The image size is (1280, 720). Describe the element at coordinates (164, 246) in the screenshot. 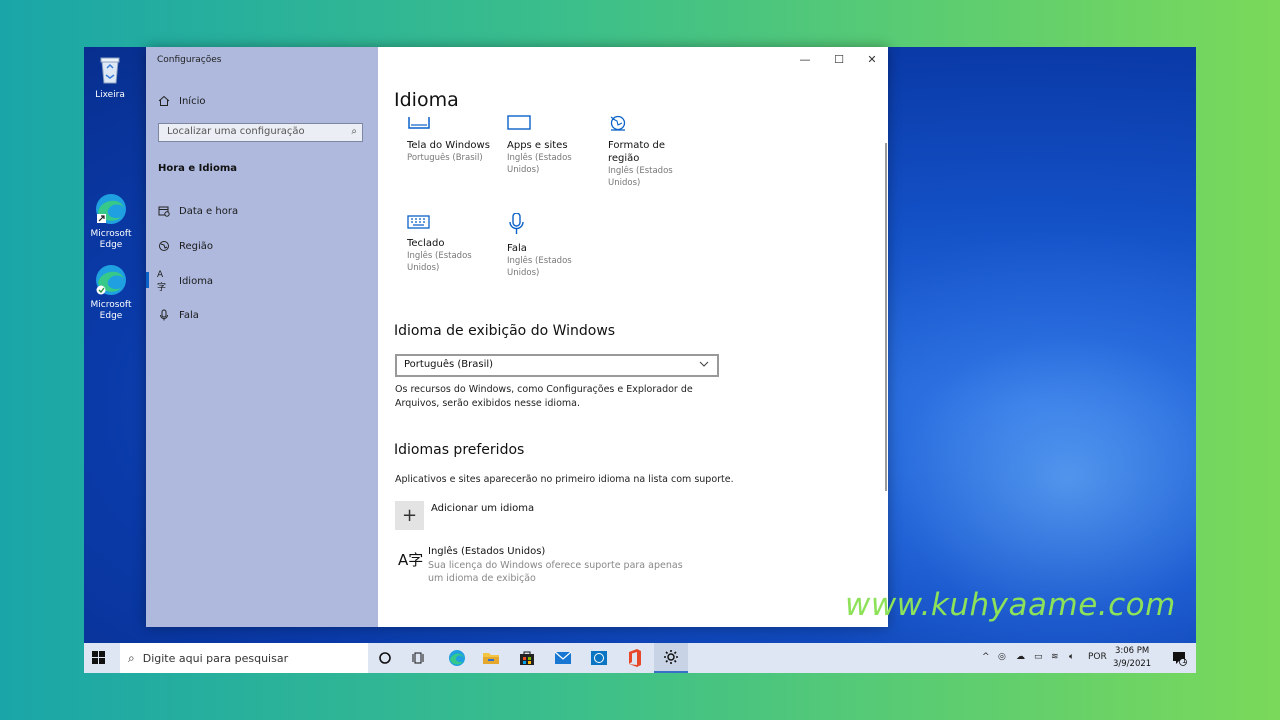

I see `globe-region-icon` at that location.